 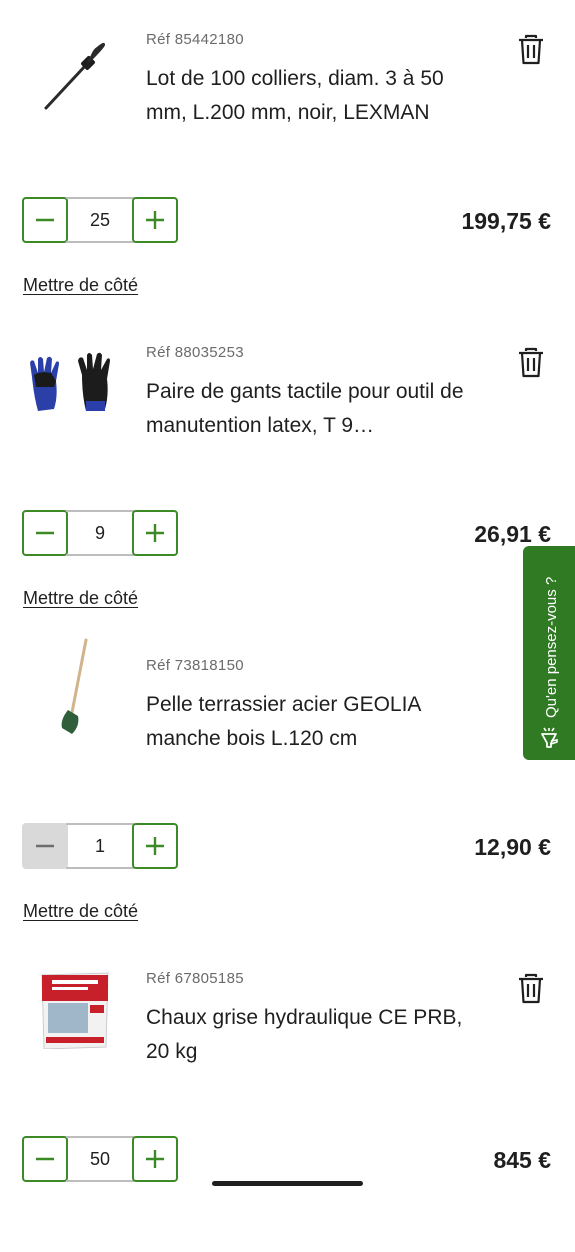 I want to click on quantity-field: 9, so click(x=100, y=533).